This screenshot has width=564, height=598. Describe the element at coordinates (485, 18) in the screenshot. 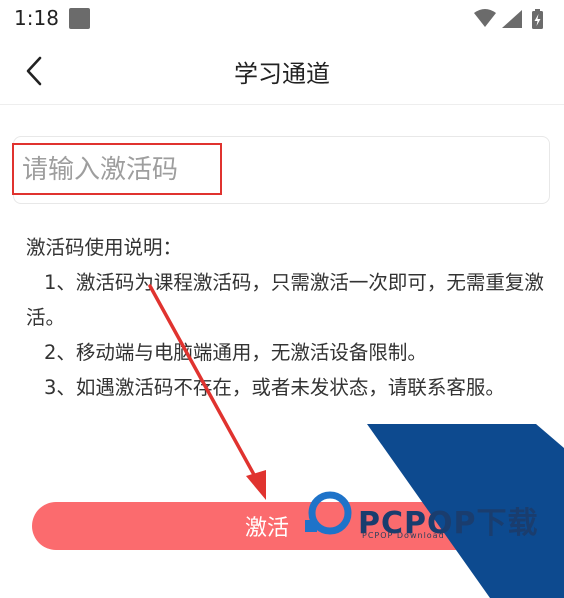

I see `wifi-icon` at that location.